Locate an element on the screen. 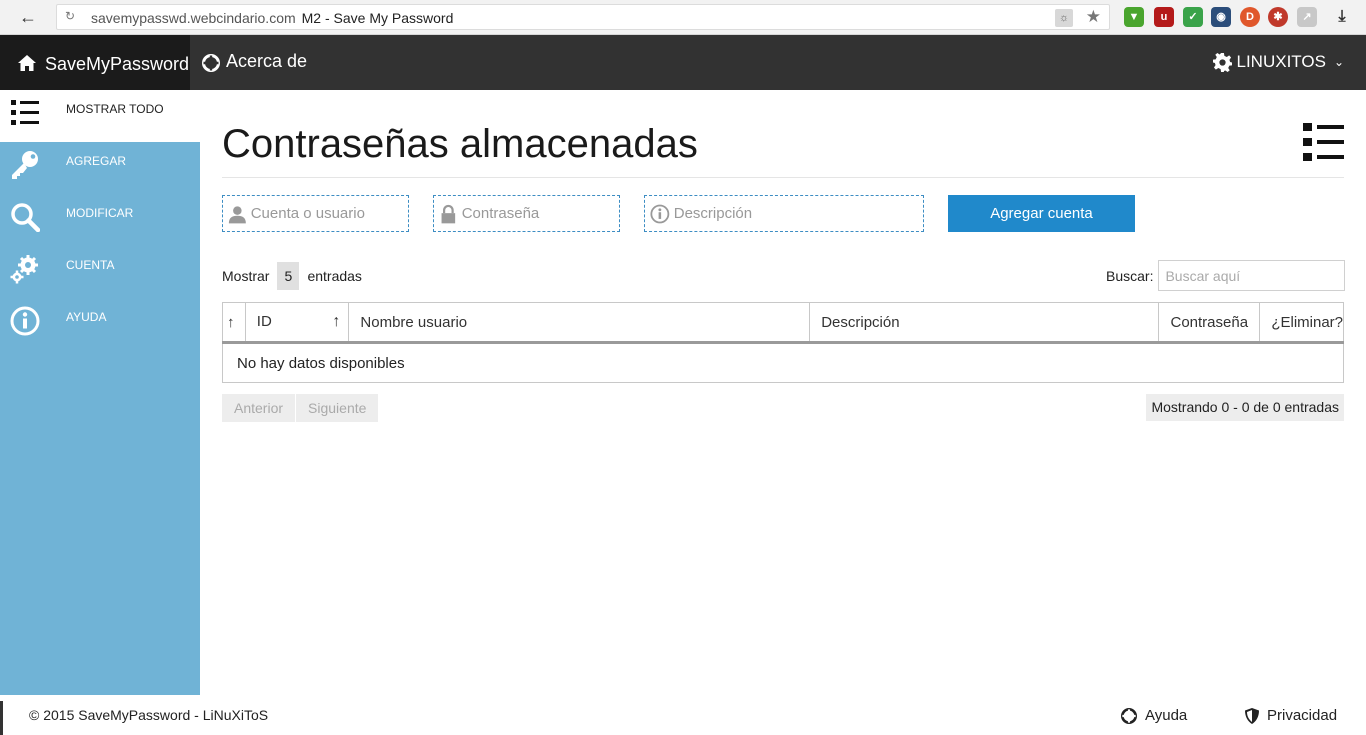 The image size is (1366, 735). search-icon is located at coordinates (25, 217).